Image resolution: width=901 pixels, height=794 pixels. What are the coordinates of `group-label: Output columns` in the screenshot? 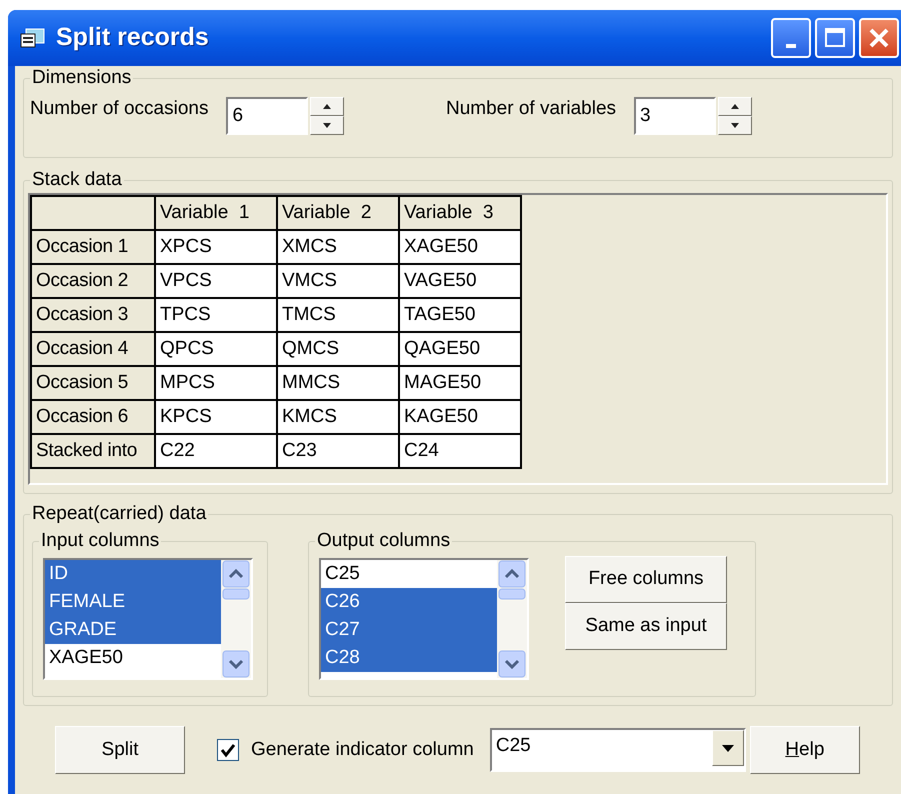 It's located at (383, 541).